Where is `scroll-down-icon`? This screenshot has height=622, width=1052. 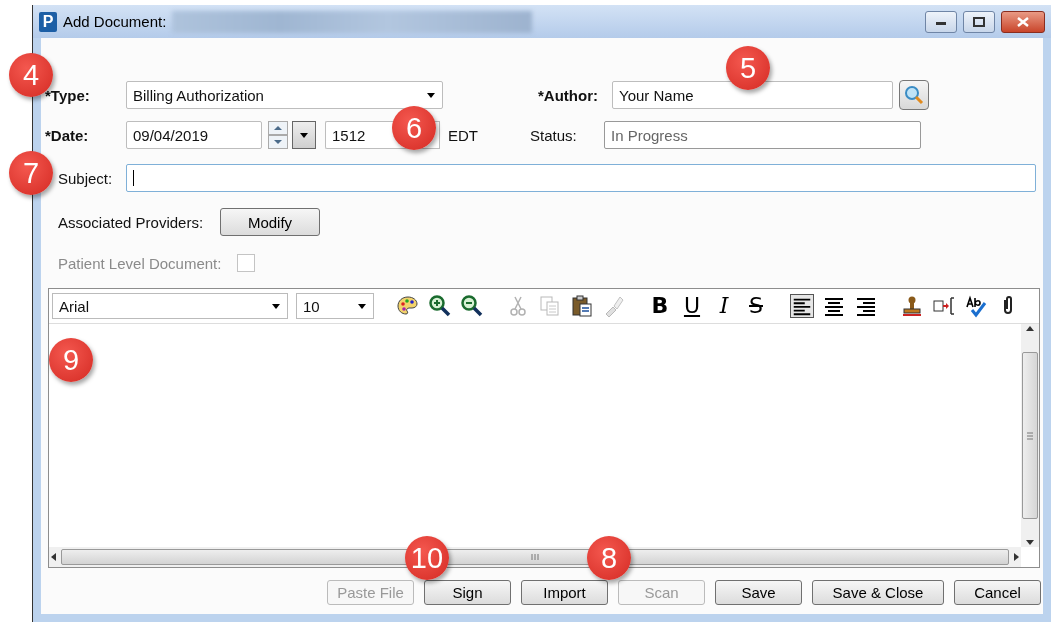 scroll-down-icon is located at coordinates (1030, 543).